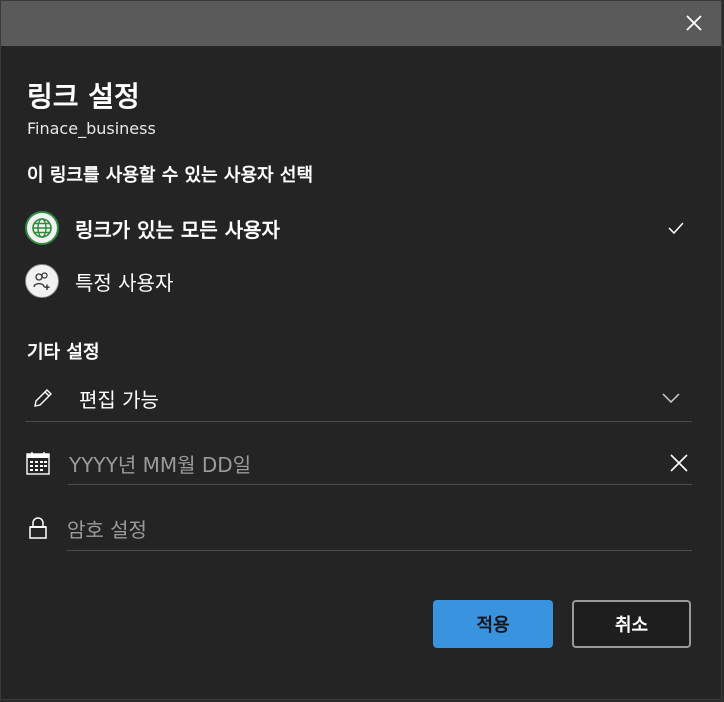 The image size is (724, 702). I want to click on audience-heading: 이 링크를 사용할 수 있는 사용자 선택, so click(170, 175).